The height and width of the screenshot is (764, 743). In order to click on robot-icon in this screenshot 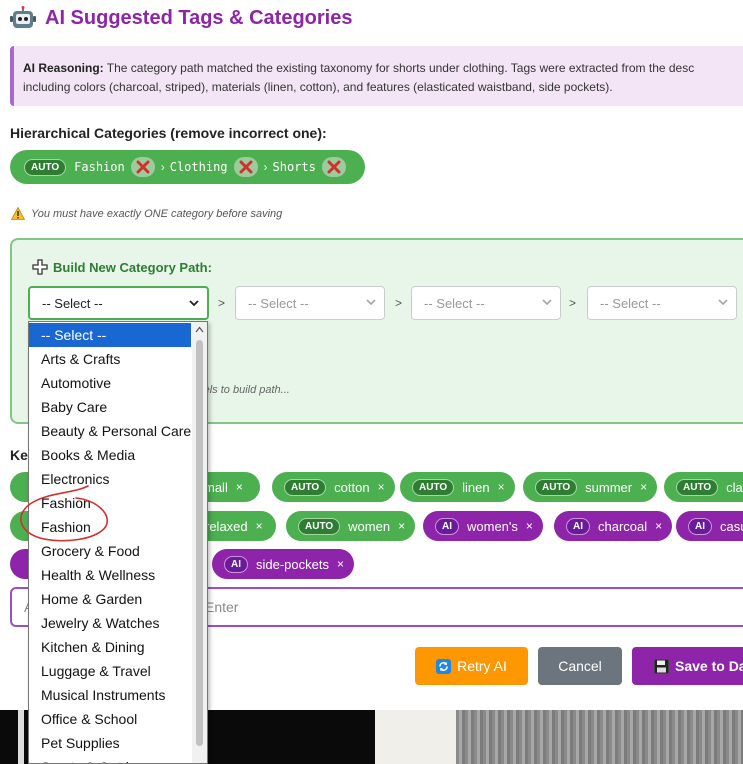, I will do `click(23, 17)`.